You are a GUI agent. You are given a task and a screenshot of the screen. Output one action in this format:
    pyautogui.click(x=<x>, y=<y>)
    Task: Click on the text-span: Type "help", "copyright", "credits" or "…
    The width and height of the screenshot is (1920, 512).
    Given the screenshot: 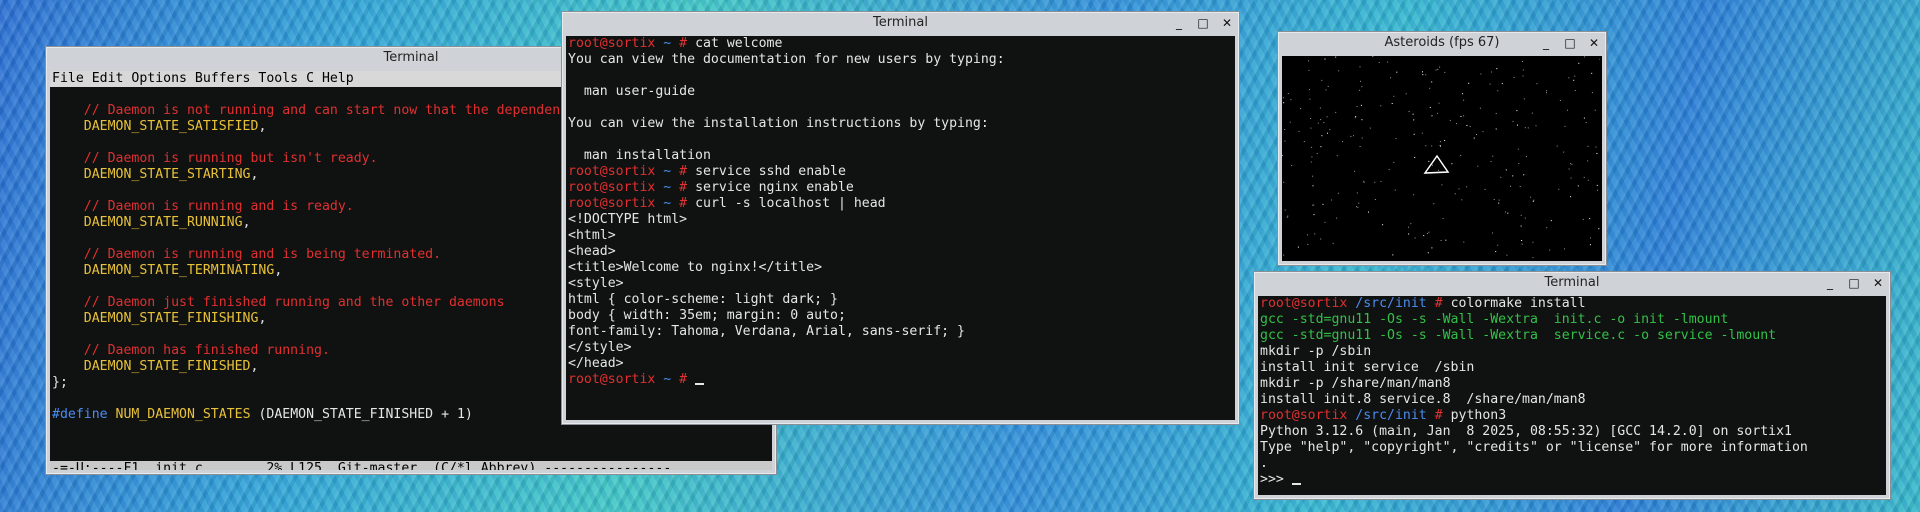 What is the action you would take?
    pyautogui.click(x=1534, y=447)
    